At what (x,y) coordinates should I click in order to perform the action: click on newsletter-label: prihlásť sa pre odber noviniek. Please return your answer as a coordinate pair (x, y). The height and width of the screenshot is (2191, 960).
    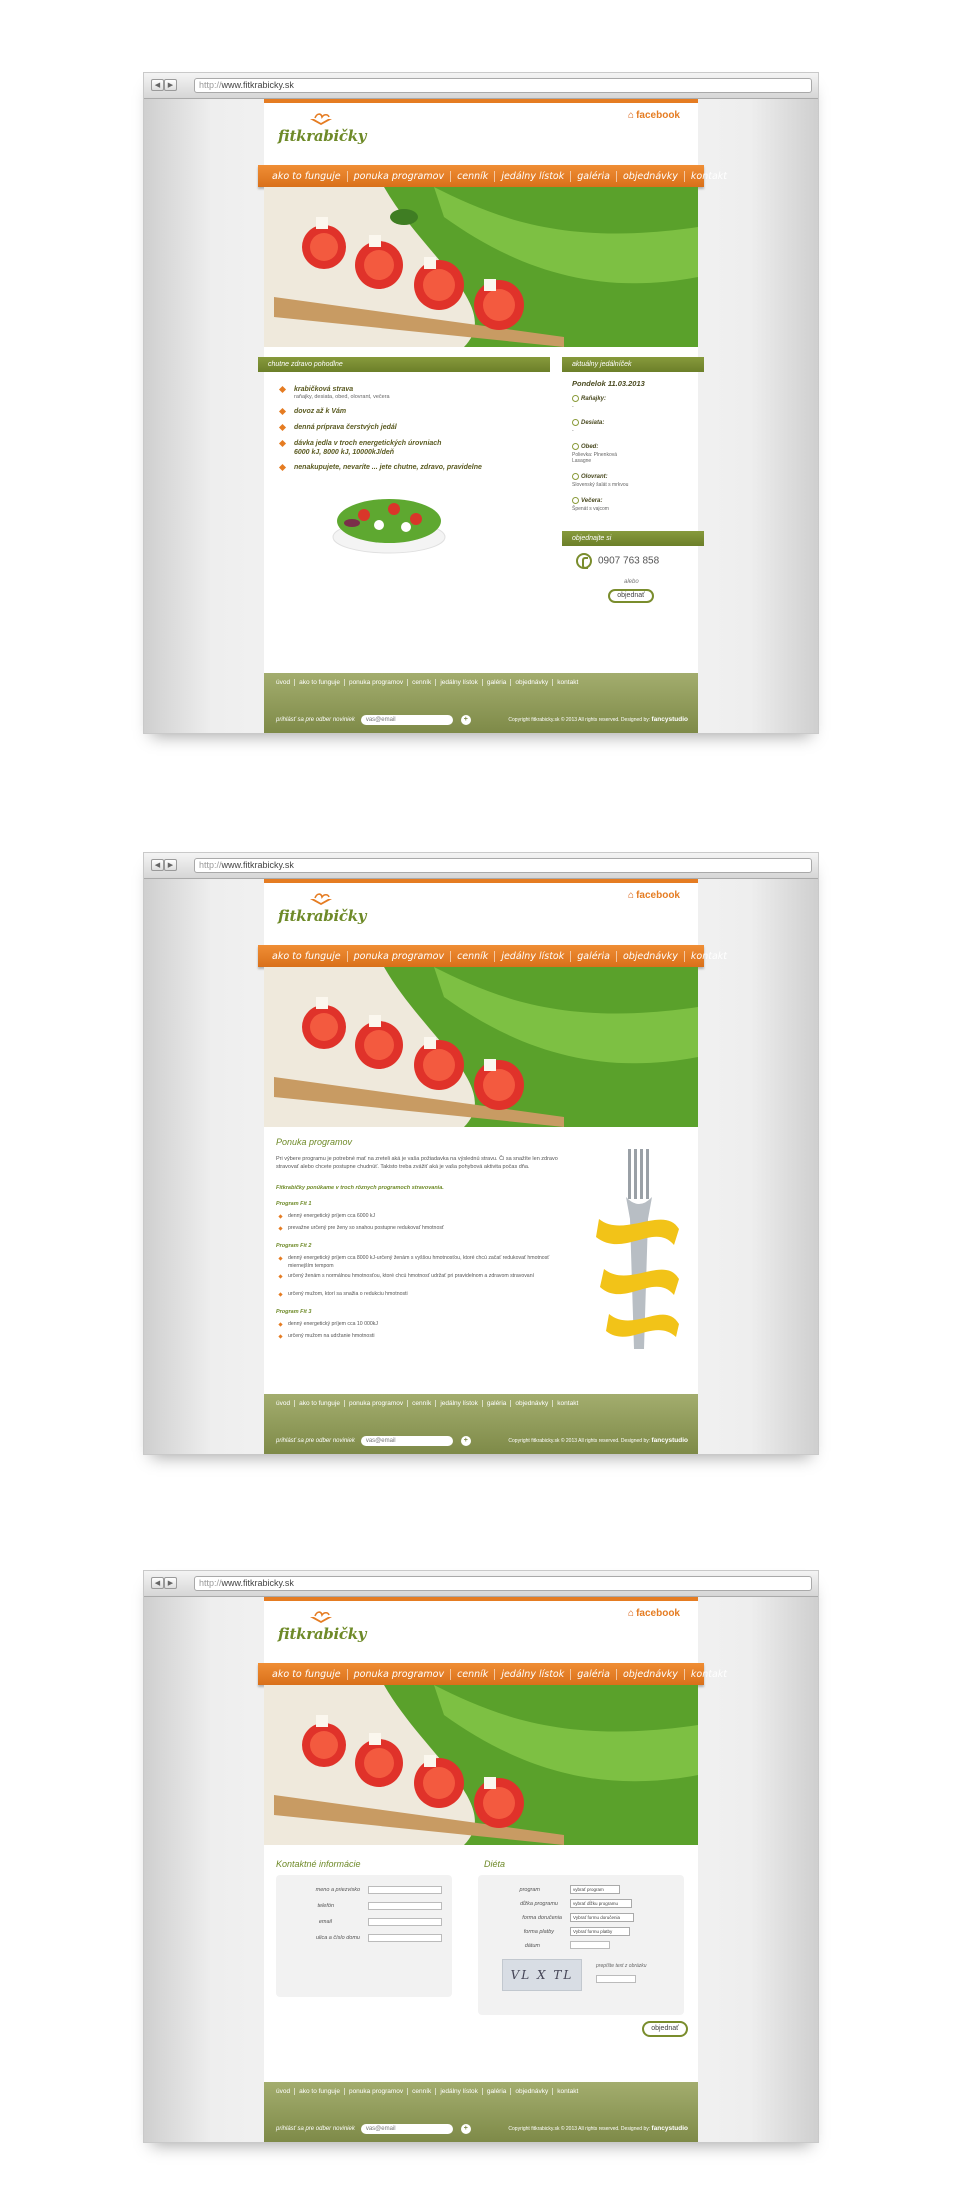
    Looking at the image, I should click on (315, 720).